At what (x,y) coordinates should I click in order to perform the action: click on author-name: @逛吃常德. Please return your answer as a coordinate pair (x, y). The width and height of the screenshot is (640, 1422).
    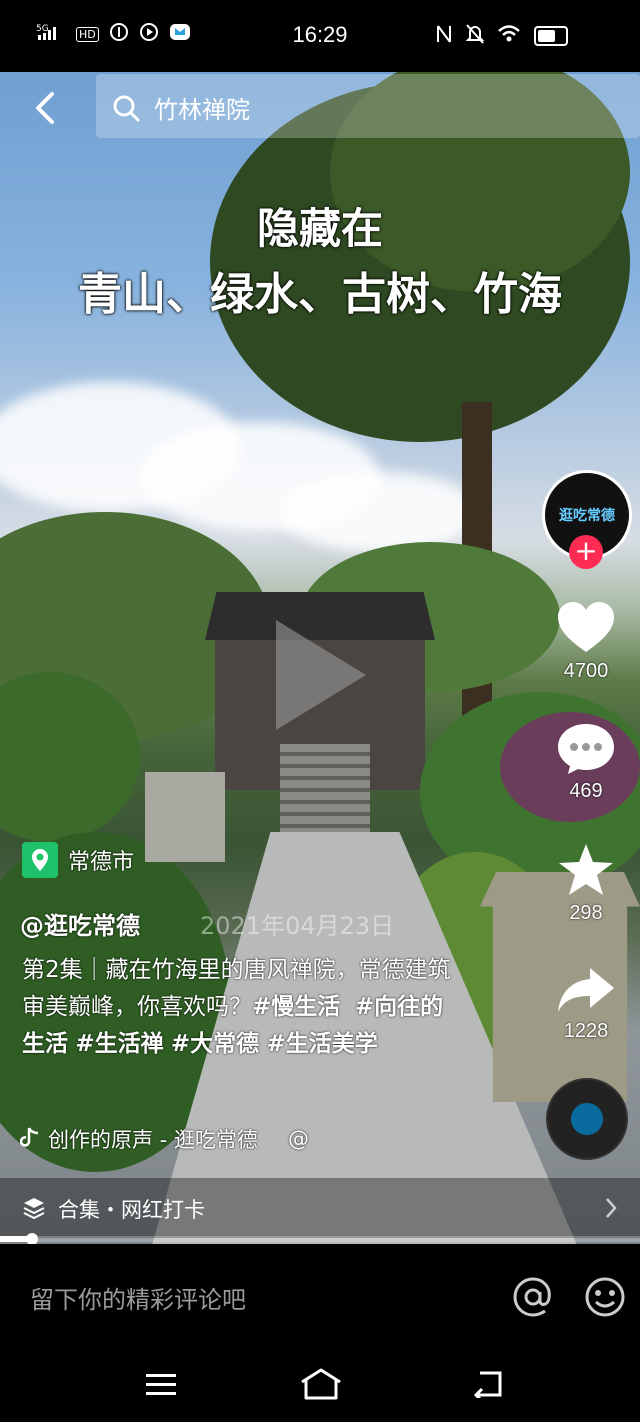
    Looking at the image, I should click on (80, 923).